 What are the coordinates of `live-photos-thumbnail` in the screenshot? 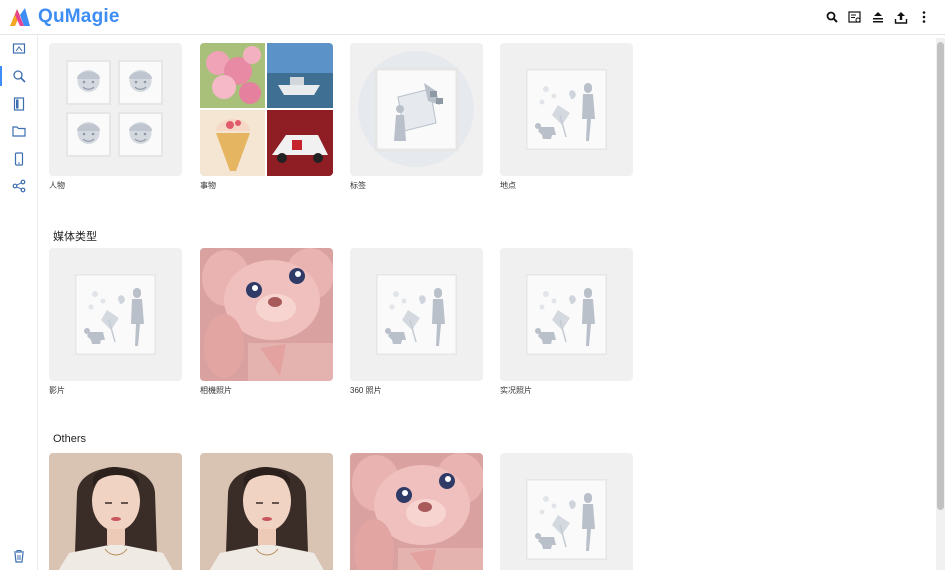 It's located at (566, 314).